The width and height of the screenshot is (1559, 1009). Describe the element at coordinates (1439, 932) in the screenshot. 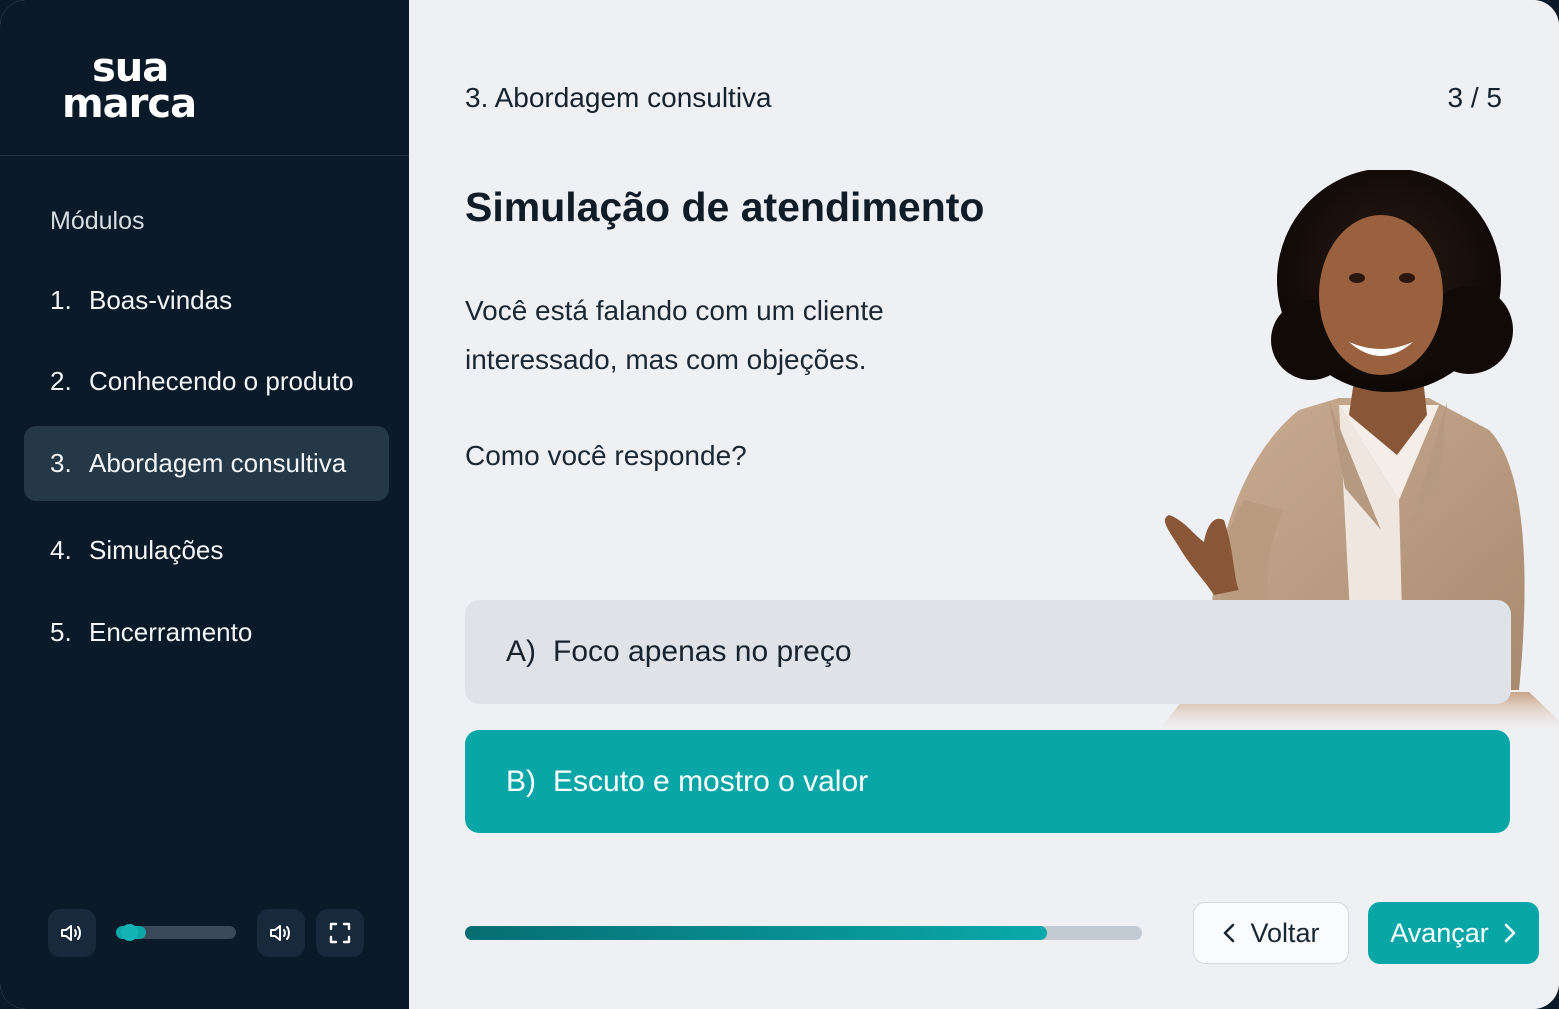

I see `next-button-label: Avançar` at that location.